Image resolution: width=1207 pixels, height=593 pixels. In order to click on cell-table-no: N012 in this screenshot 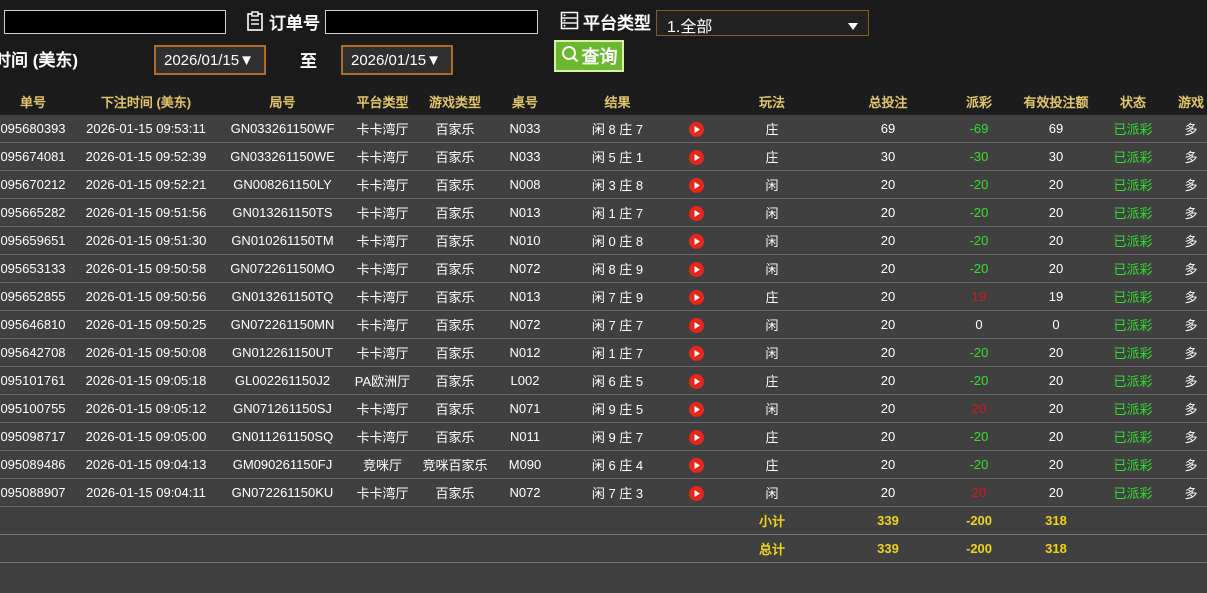, I will do `click(525, 352)`.